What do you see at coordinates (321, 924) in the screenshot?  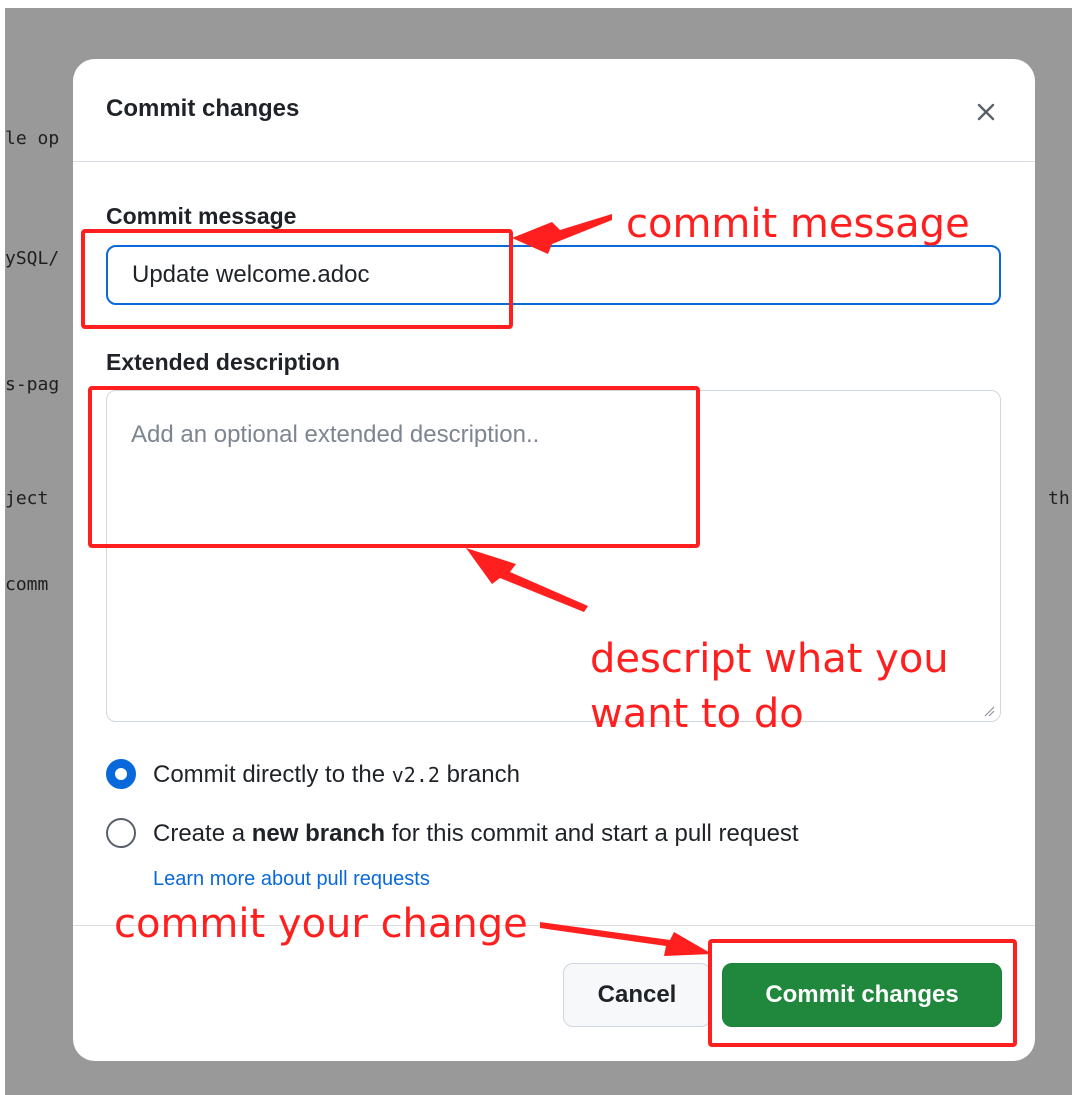 I see `annotation-commit-change: commit your change` at bounding box center [321, 924].